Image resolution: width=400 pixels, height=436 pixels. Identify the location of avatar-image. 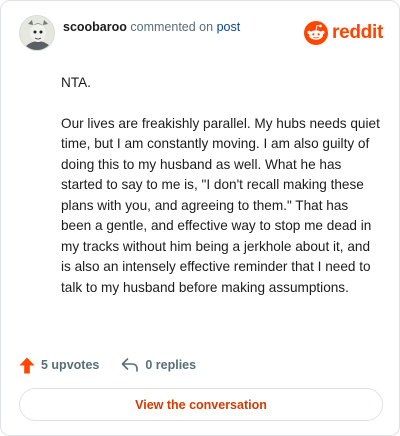
(37, 33).